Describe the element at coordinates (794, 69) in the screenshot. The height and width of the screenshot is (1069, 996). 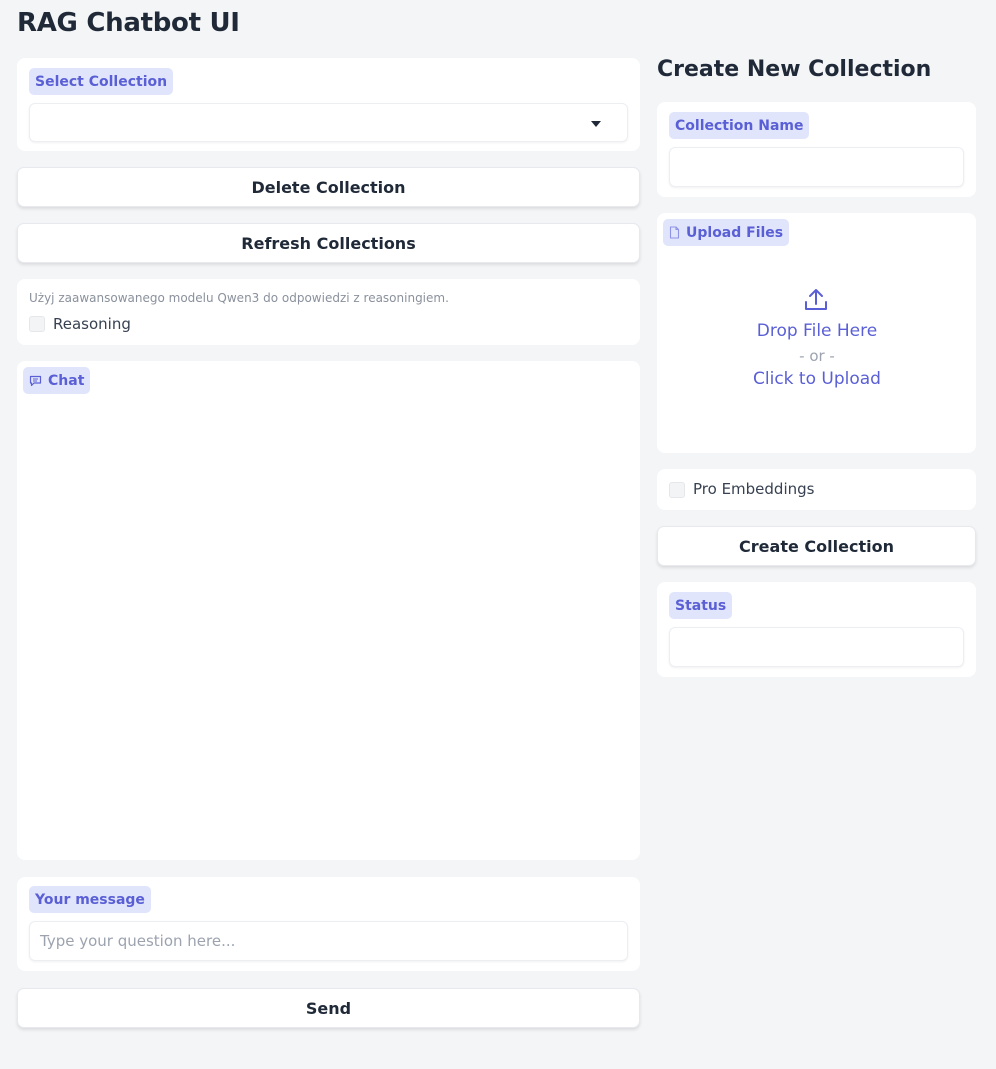
I see `create-collection-heading: Create New Collection` at that location.